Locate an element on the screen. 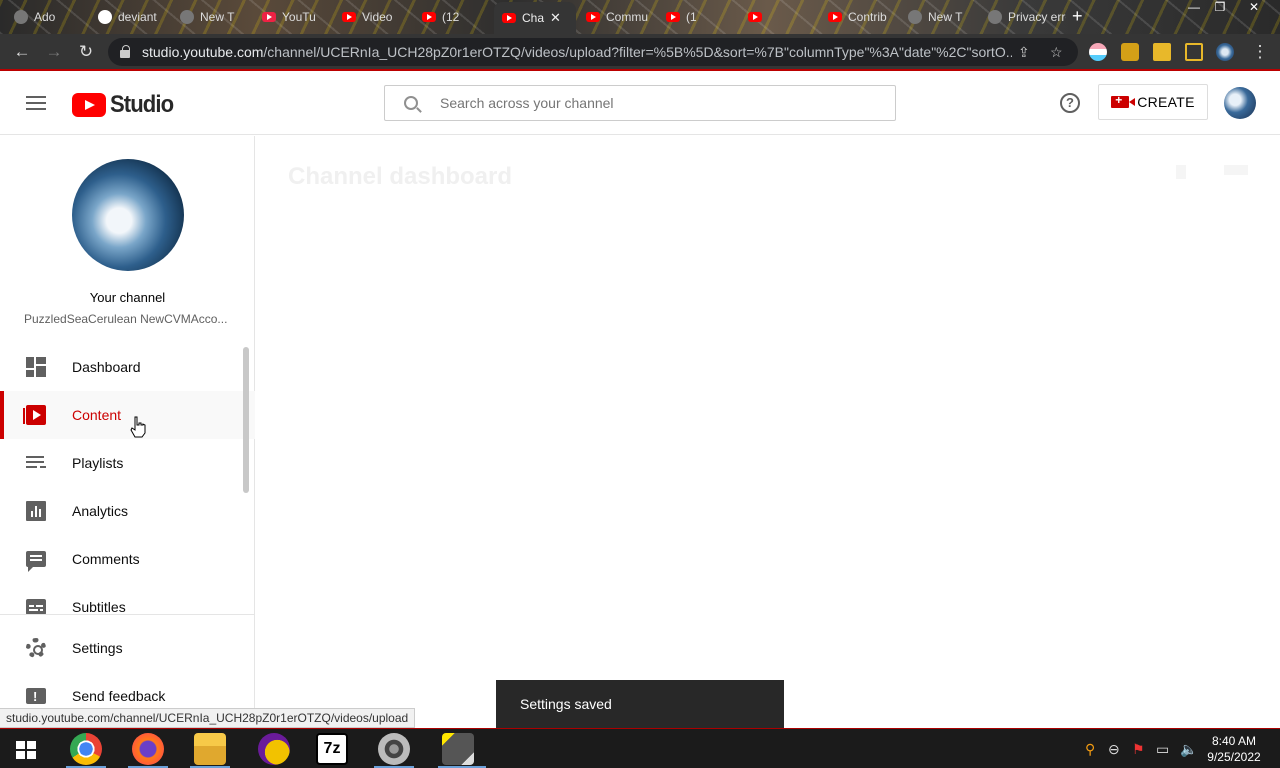  create-video-icon is located at coordinates (1123, 100).